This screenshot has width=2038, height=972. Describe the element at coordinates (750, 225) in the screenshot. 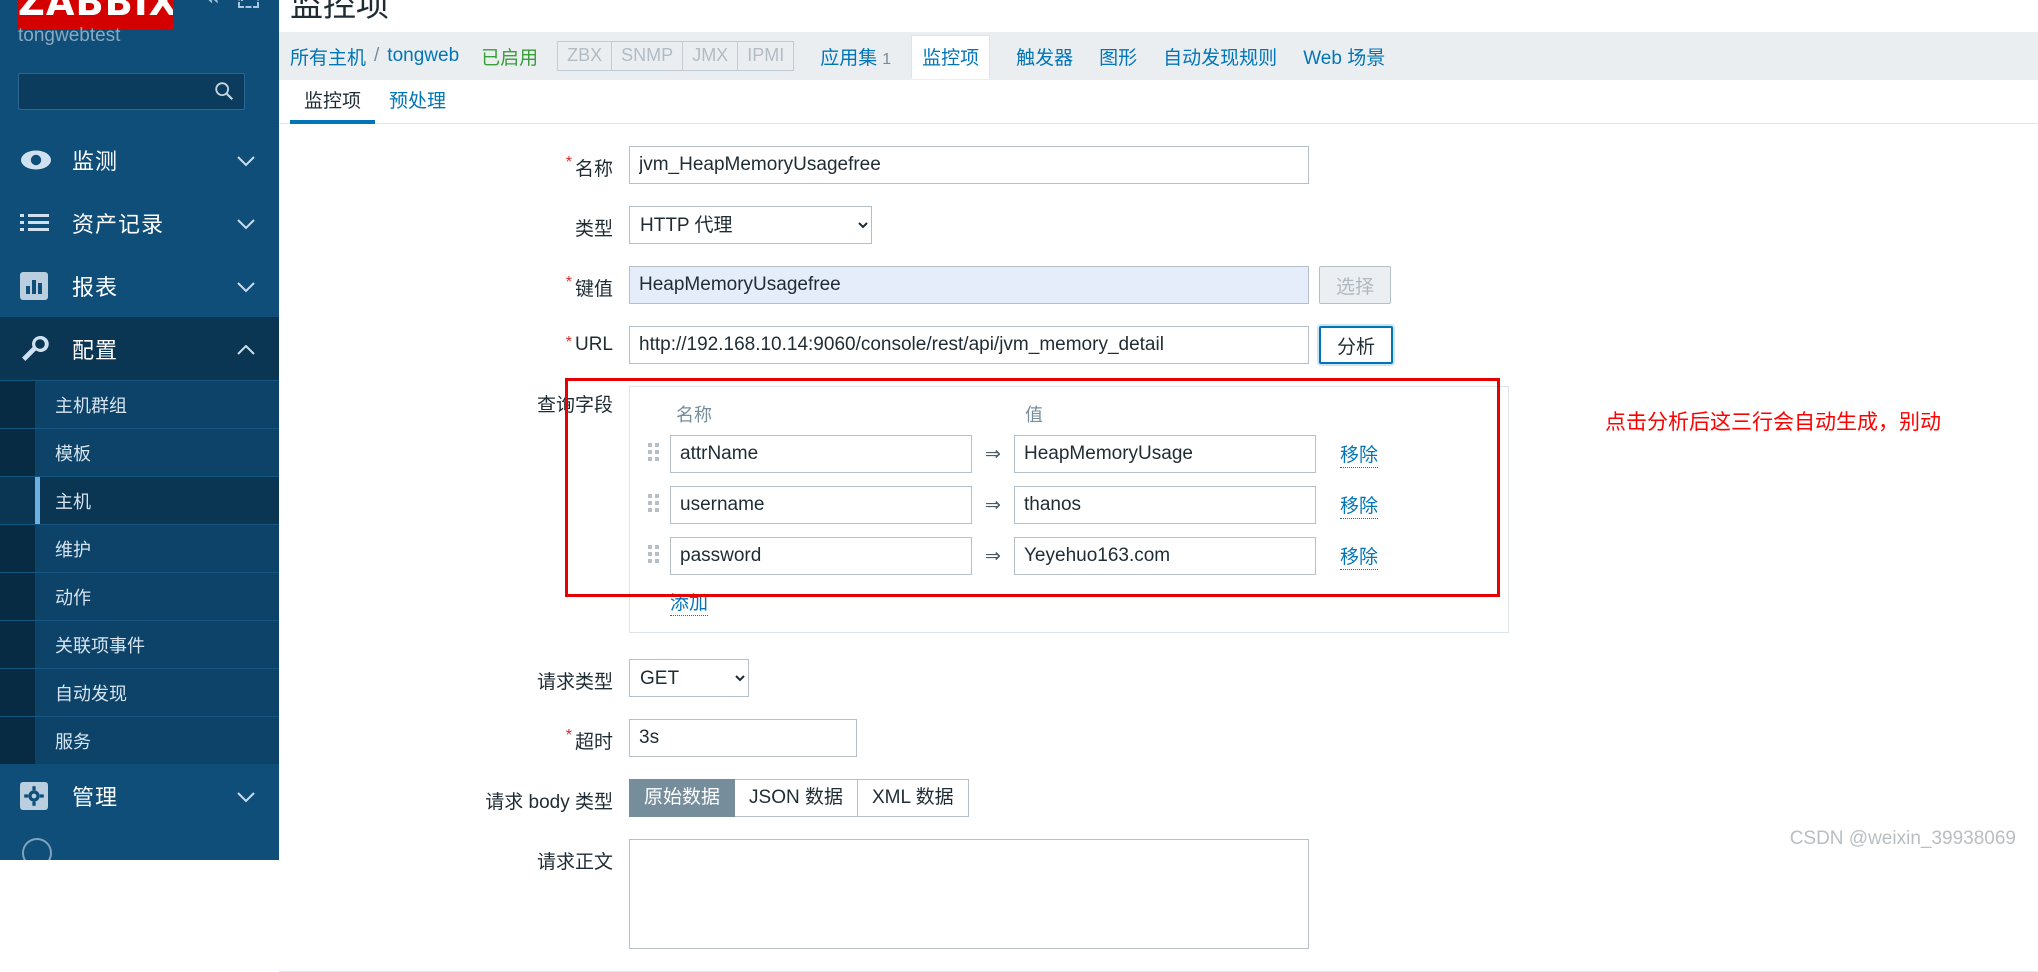

I see `type-select: HTTP 代理` at that location.